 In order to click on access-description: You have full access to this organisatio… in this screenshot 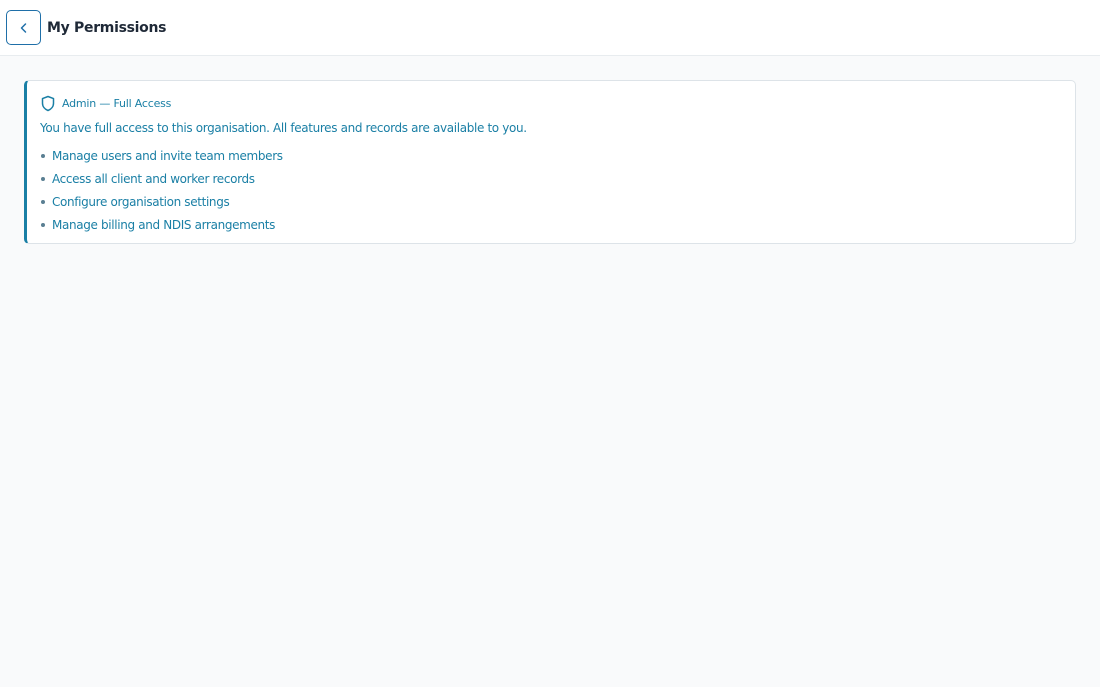, I will do `click(283, 128)`.